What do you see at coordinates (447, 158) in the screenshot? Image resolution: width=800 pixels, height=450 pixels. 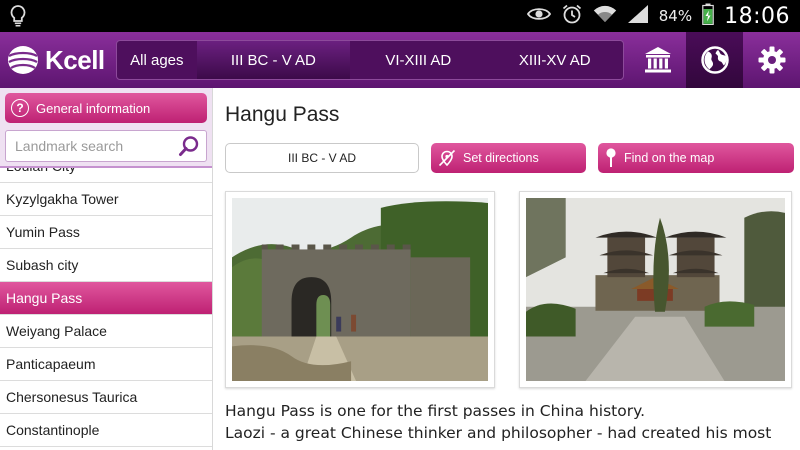 I see `directions-icon` at bounding box center [447, 158].